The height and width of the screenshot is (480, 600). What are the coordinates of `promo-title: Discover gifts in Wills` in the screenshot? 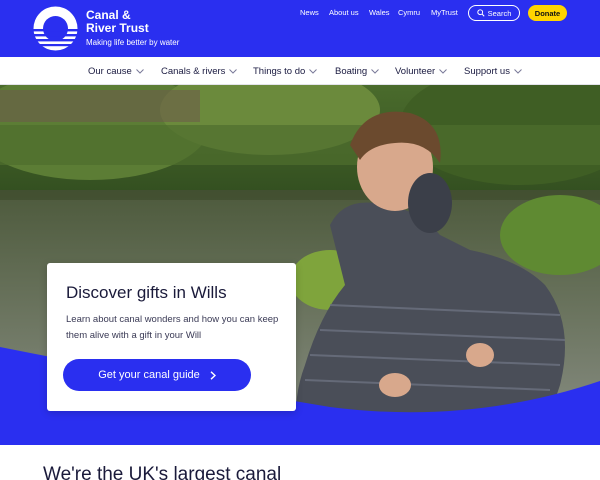 It's located at (146, 292).